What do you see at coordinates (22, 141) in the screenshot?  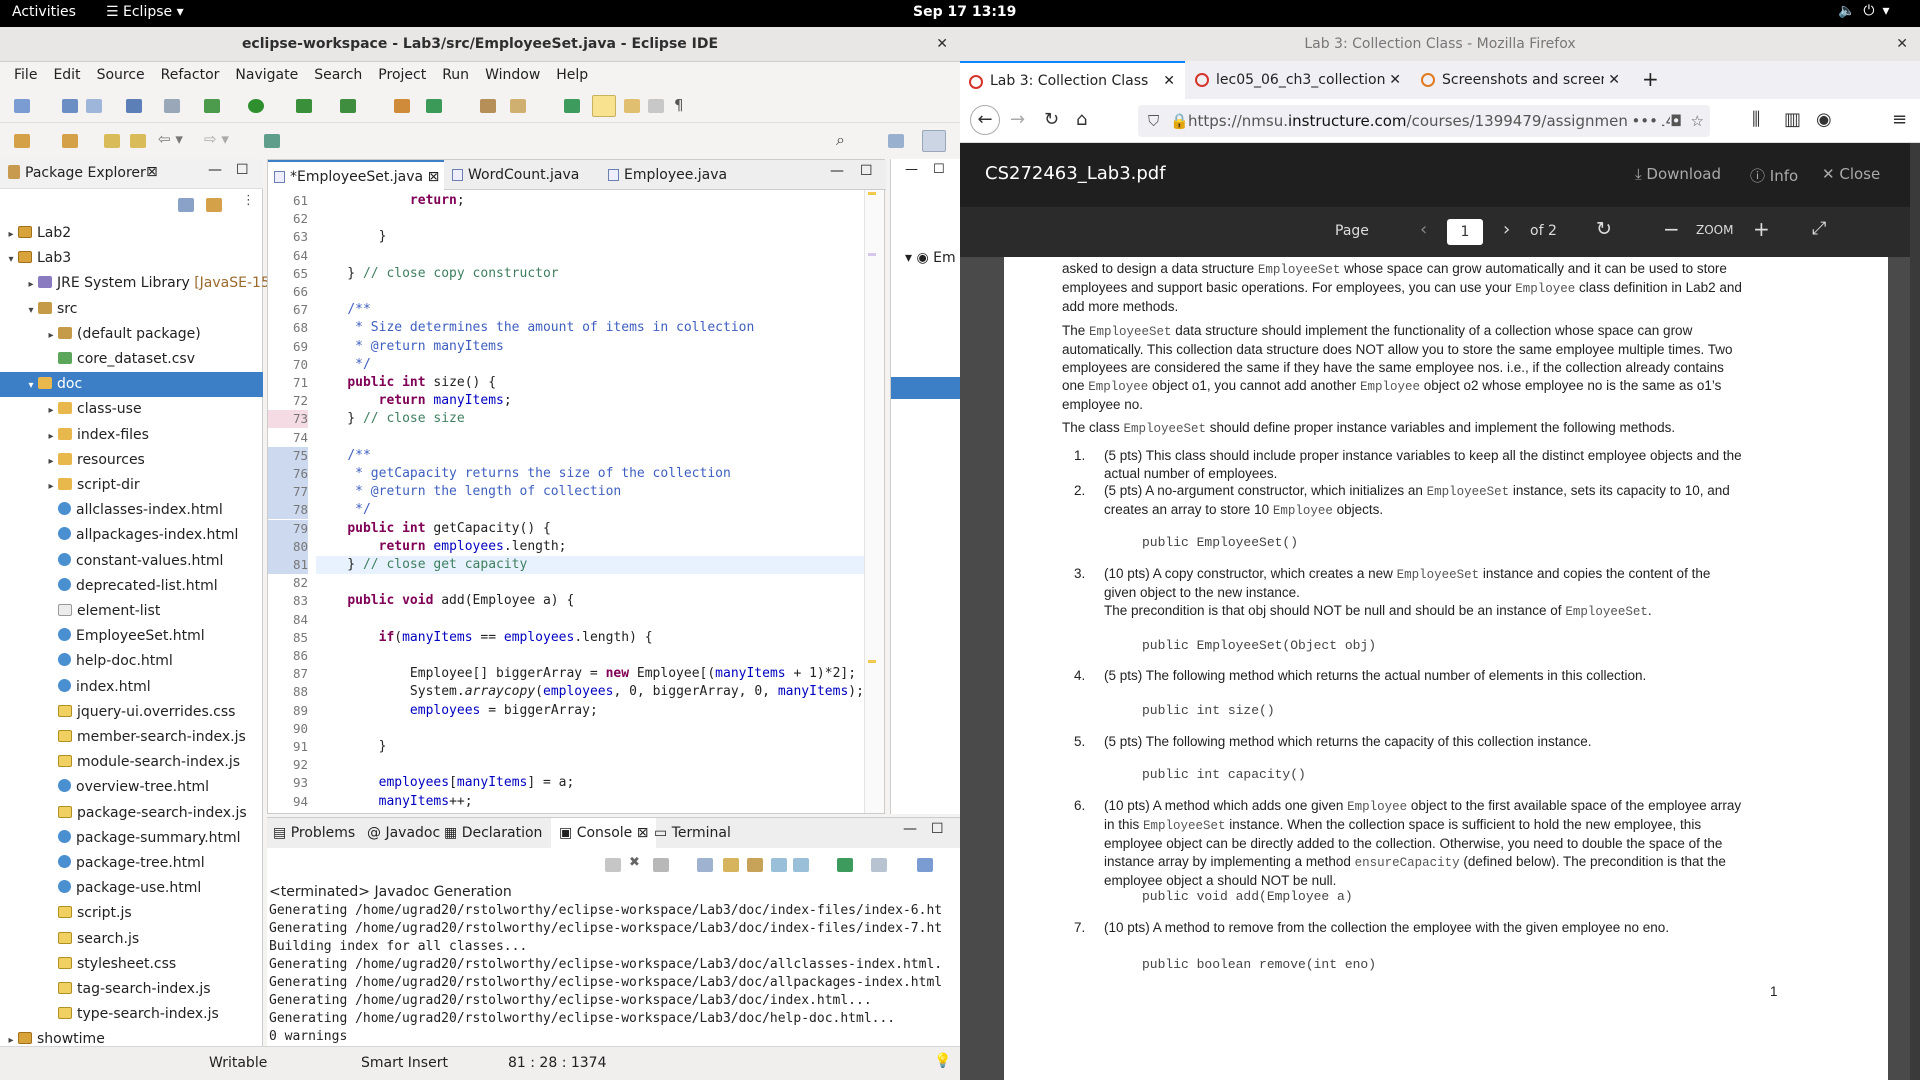 I see `next-annotation-icon` at bounding box center [22, 141].